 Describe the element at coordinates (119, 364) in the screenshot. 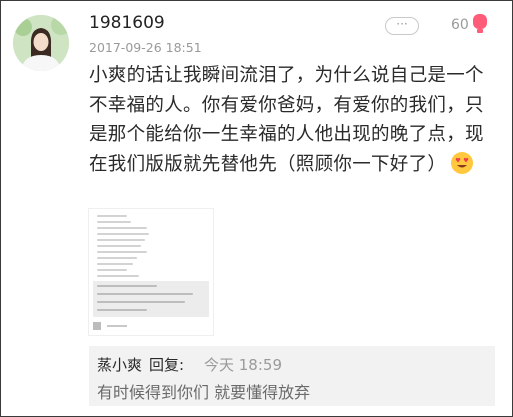

I see `reply-author: 蒸小爽` at that location.